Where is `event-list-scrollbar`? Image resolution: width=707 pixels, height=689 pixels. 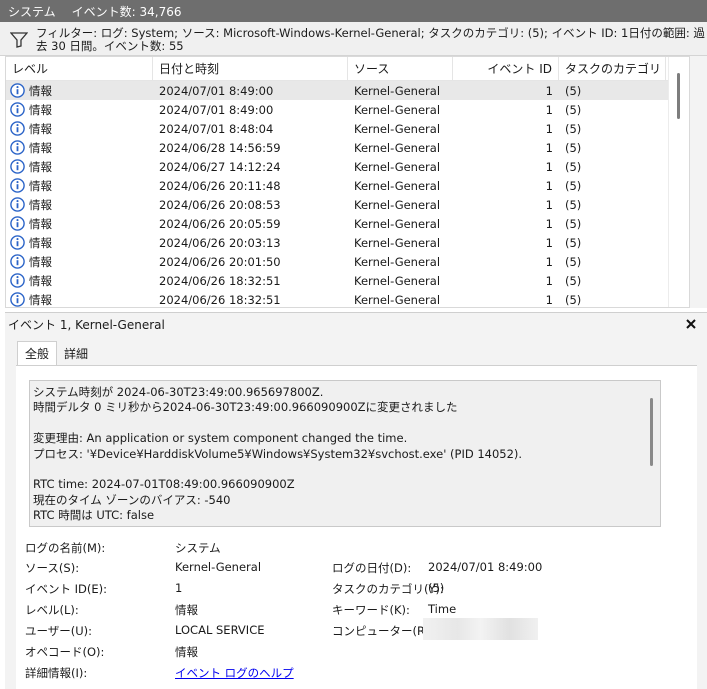
event-list-scrollbar is located at coordinates (678, 182).